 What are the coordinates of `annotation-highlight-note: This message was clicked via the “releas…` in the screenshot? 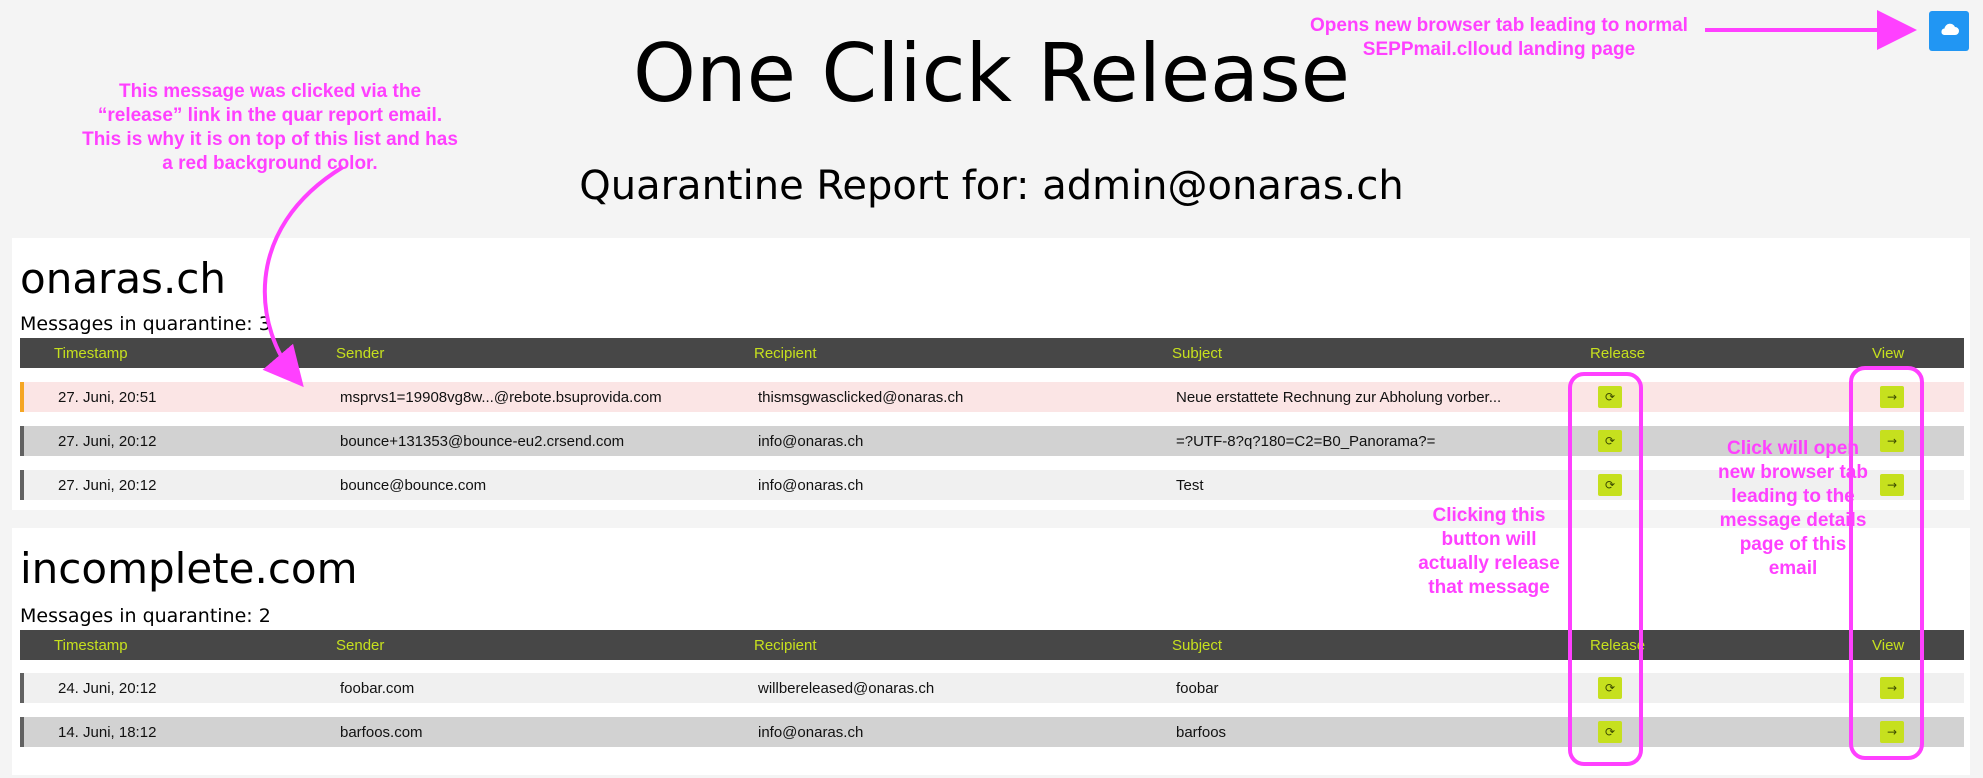 It's located at (270, 127).